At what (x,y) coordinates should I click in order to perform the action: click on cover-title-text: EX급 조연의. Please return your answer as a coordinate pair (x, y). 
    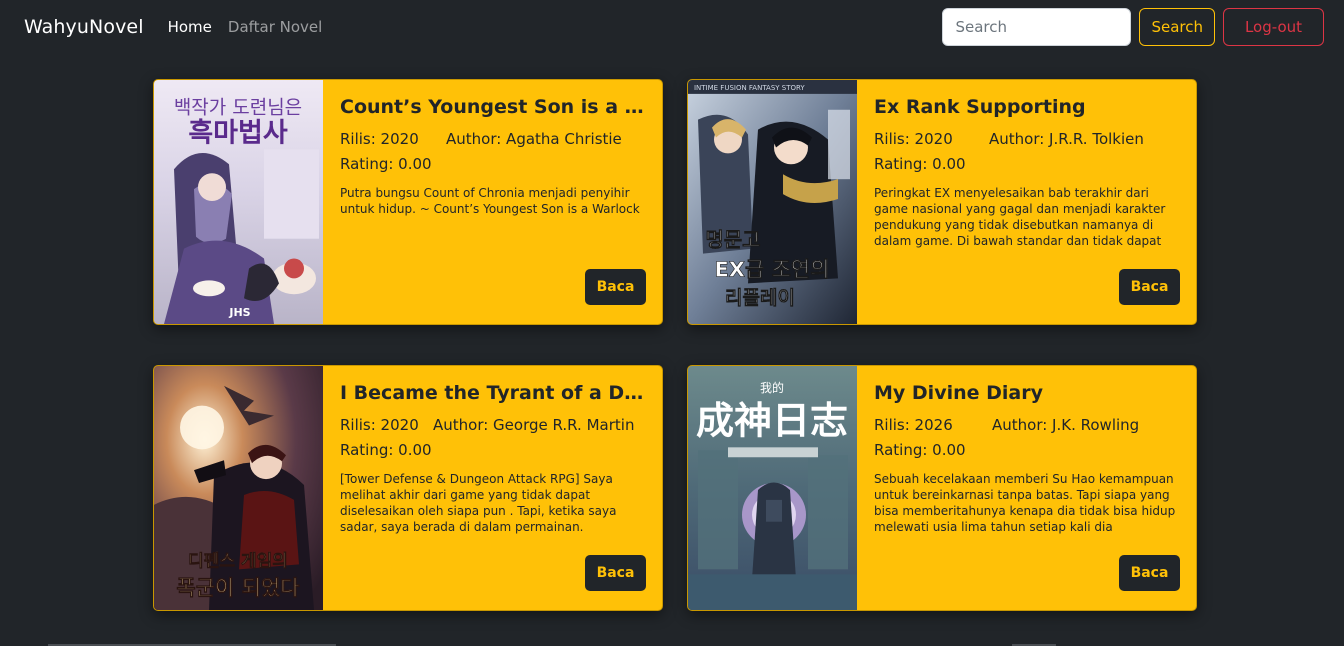
    Looking at the image, I should click on (771, 269).